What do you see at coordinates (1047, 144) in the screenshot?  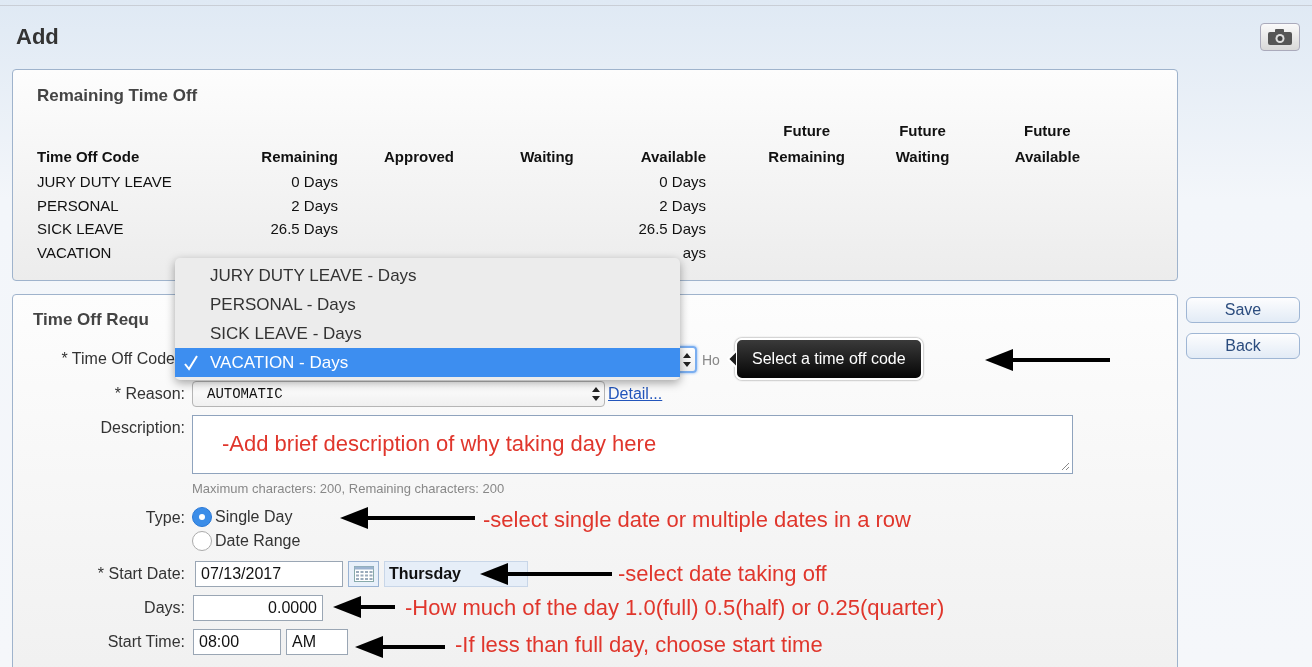 I see `column-header: Future Available` at bounding box center [1047, 144].